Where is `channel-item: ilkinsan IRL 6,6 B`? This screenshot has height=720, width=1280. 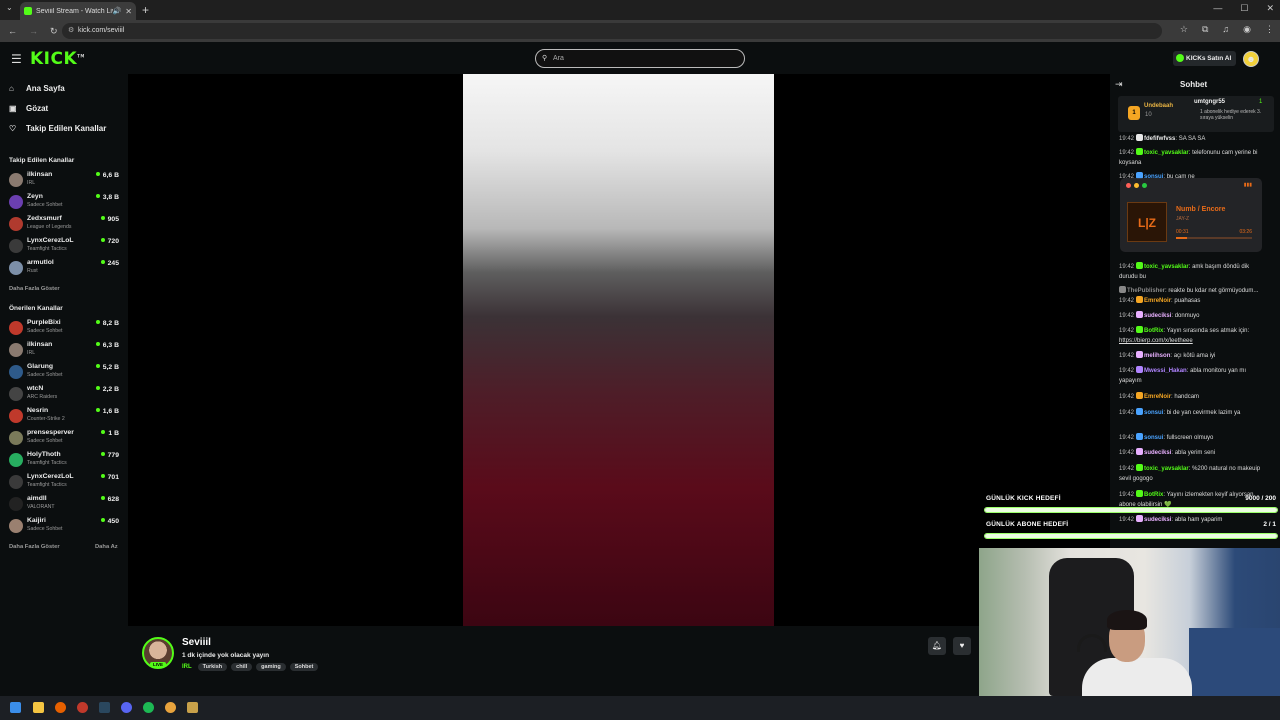 channel-item: ilkinsan IRL 6,6 B is located at coordinates (66, 182).